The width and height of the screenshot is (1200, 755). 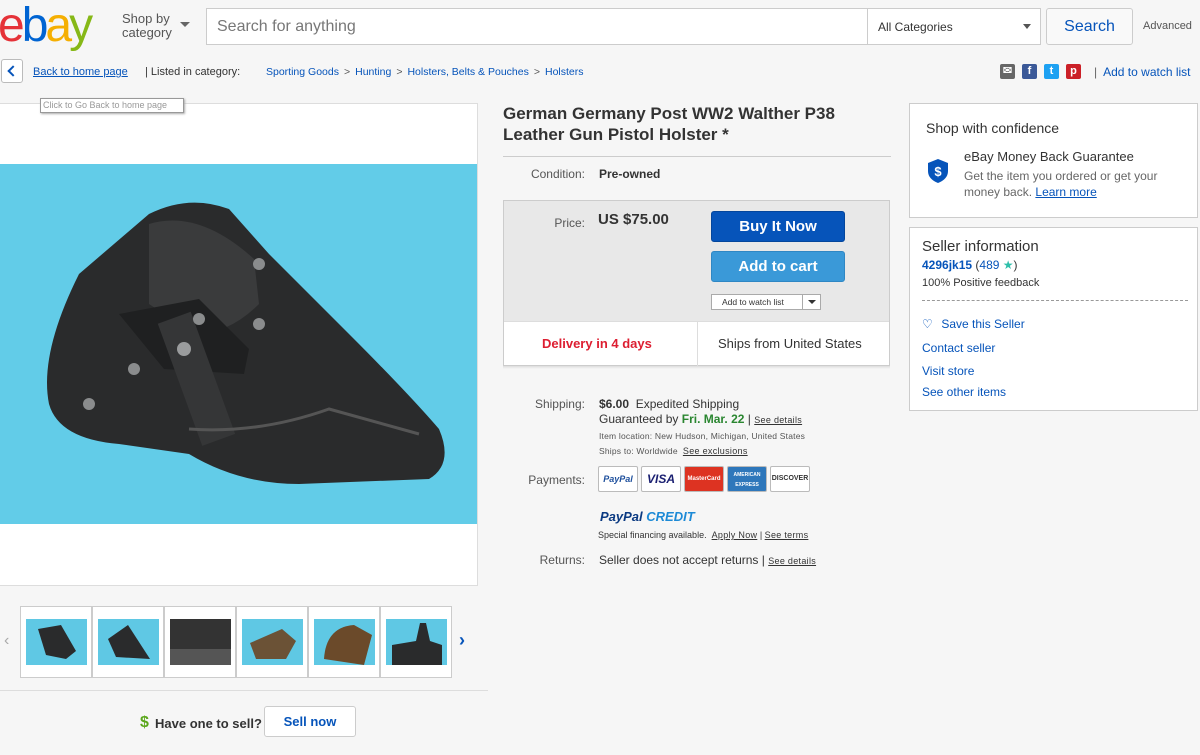 I want to click on breadcrumb-hunting: Hunting, so click(x=373, y=72).